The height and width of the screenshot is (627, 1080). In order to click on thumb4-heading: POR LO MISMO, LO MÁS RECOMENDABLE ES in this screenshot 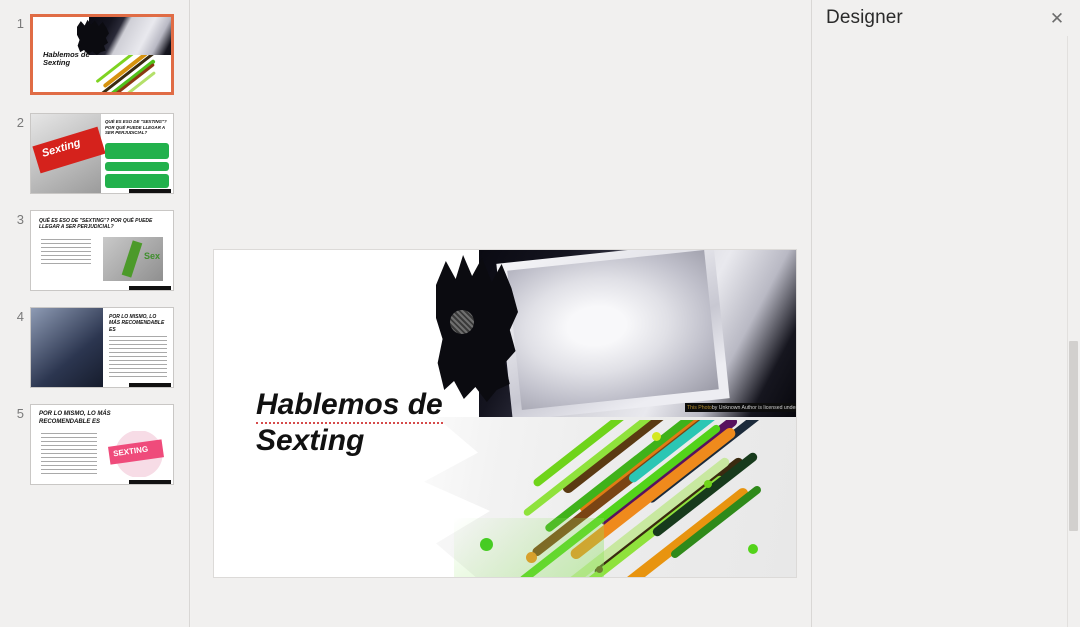, I will do `click(137, 323)`.